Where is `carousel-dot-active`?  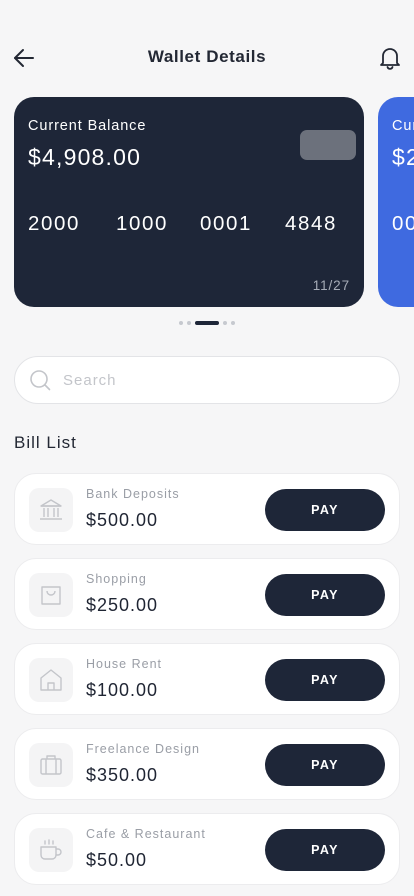
carousel-dot-active is located at coordinates (207, 323).